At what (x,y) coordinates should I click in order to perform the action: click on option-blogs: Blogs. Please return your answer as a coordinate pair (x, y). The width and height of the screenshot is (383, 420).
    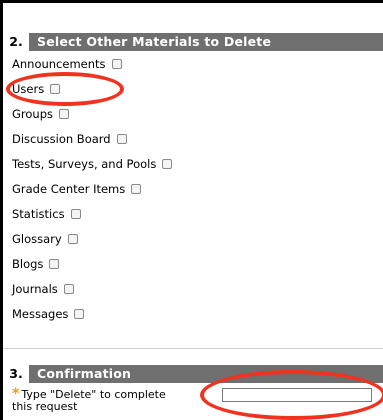
    Looking at the image, I should click on (36, 264).